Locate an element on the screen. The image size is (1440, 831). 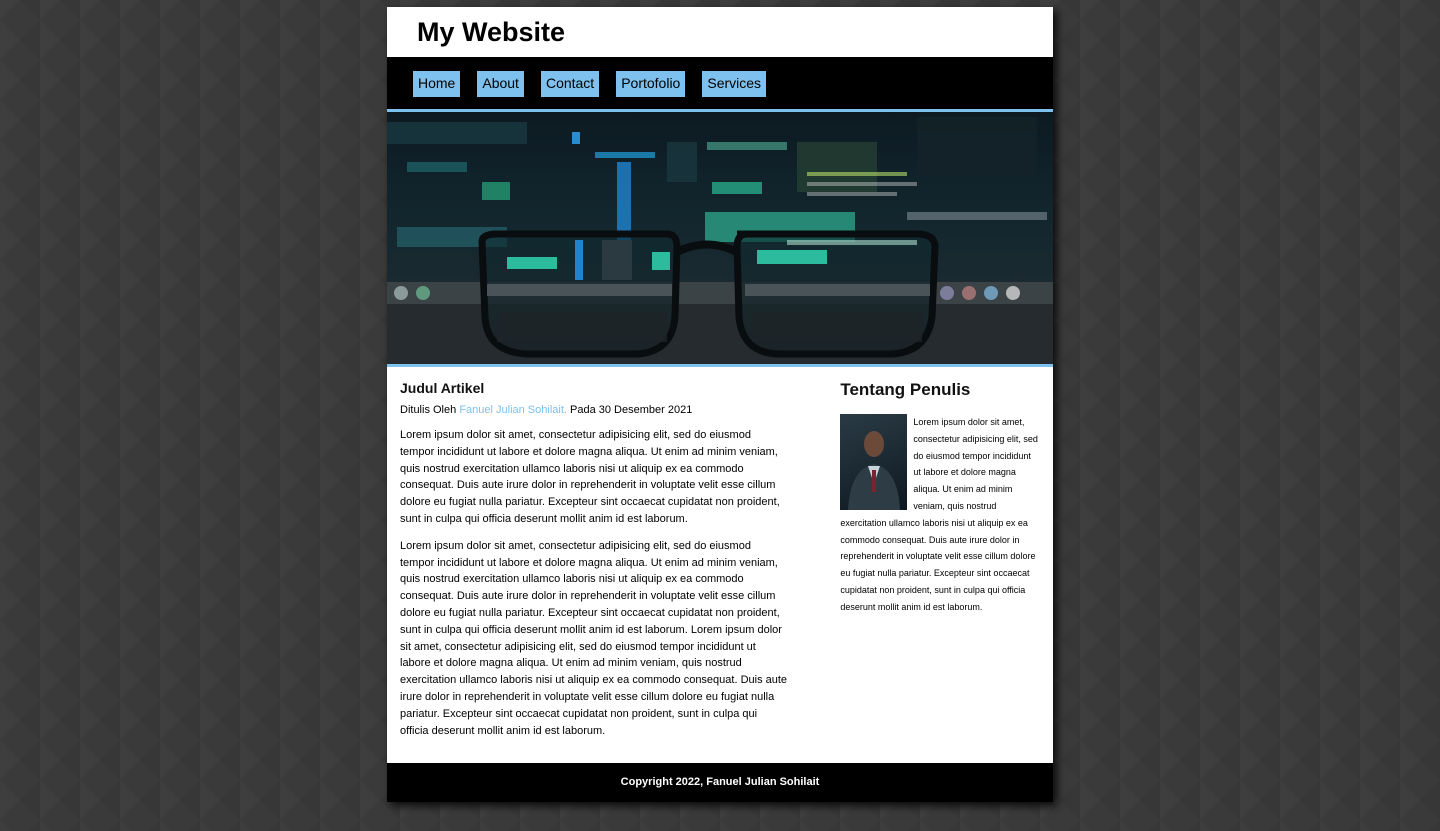
site-footer: Copyright 2022, Fanuel Julian Sohilait is located at coordinates (720, 782).